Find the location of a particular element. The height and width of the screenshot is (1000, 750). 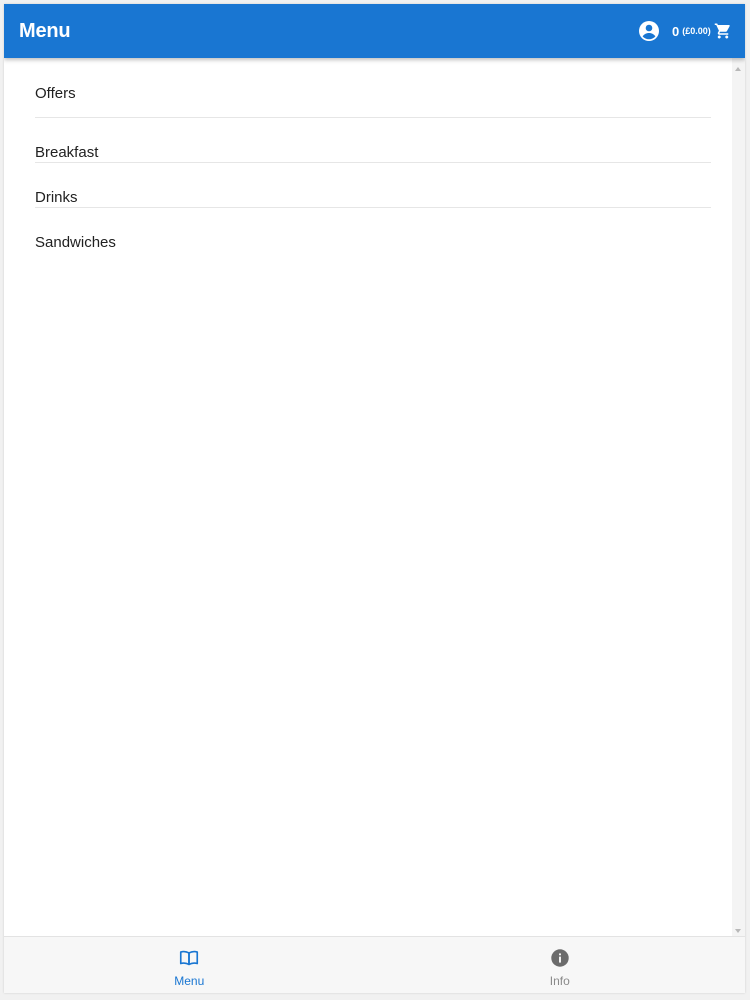

nav-item-menu: Menu is located at coordinates (189, 965).